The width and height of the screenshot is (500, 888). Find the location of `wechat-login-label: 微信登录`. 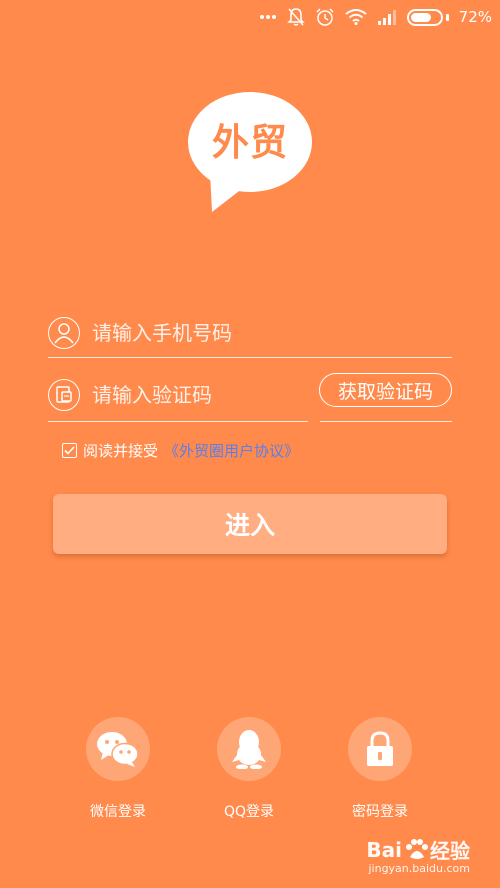

wechat-login-label: 微信登录 is located at coordinates (118, 812).